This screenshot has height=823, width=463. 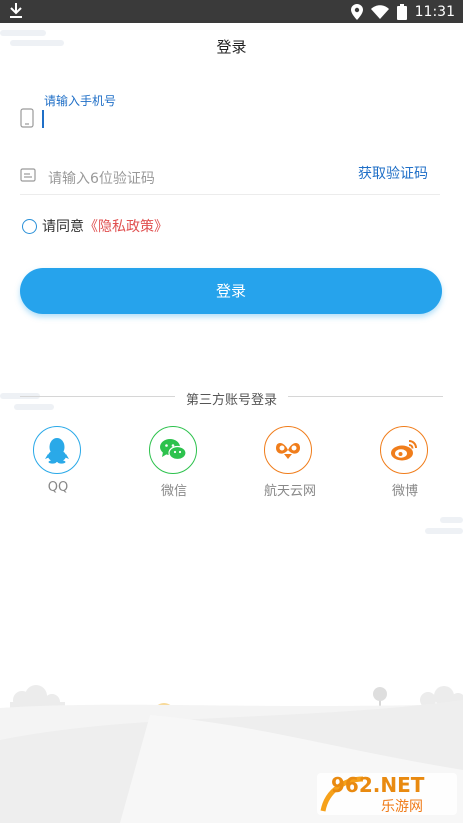 I want to click on verification-code-field: 请输入6位验证码 获取验证码, so click(x=230, y=177).